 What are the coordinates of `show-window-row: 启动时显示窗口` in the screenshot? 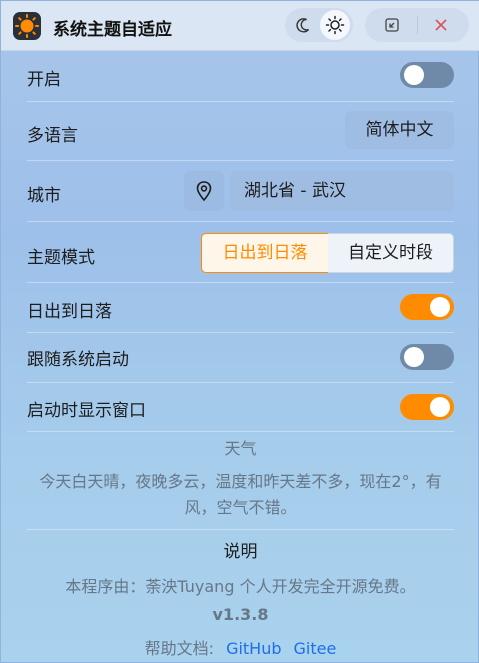 It's located at (240, 408).